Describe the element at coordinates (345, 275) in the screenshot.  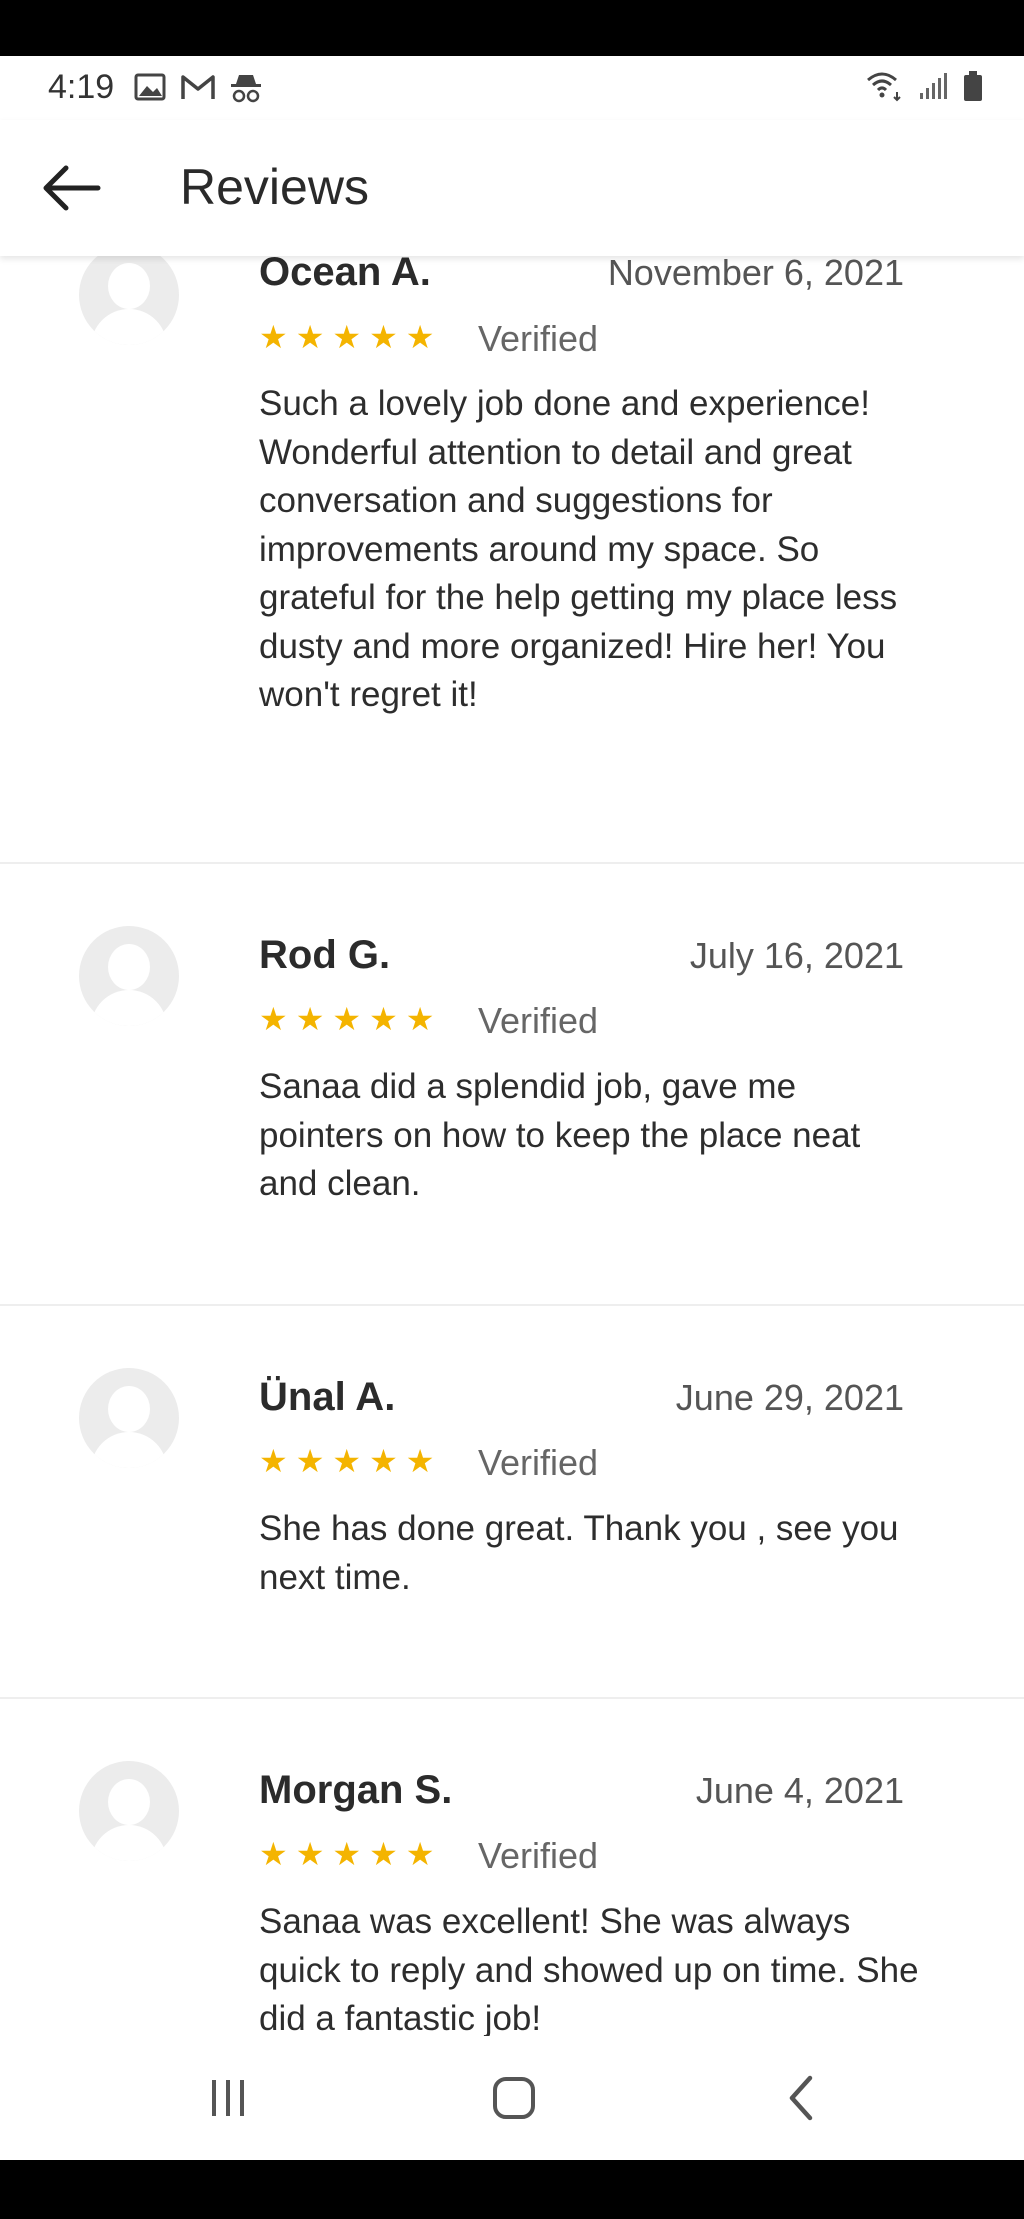
I see `reviewer-name: Ocean A.` at that location.